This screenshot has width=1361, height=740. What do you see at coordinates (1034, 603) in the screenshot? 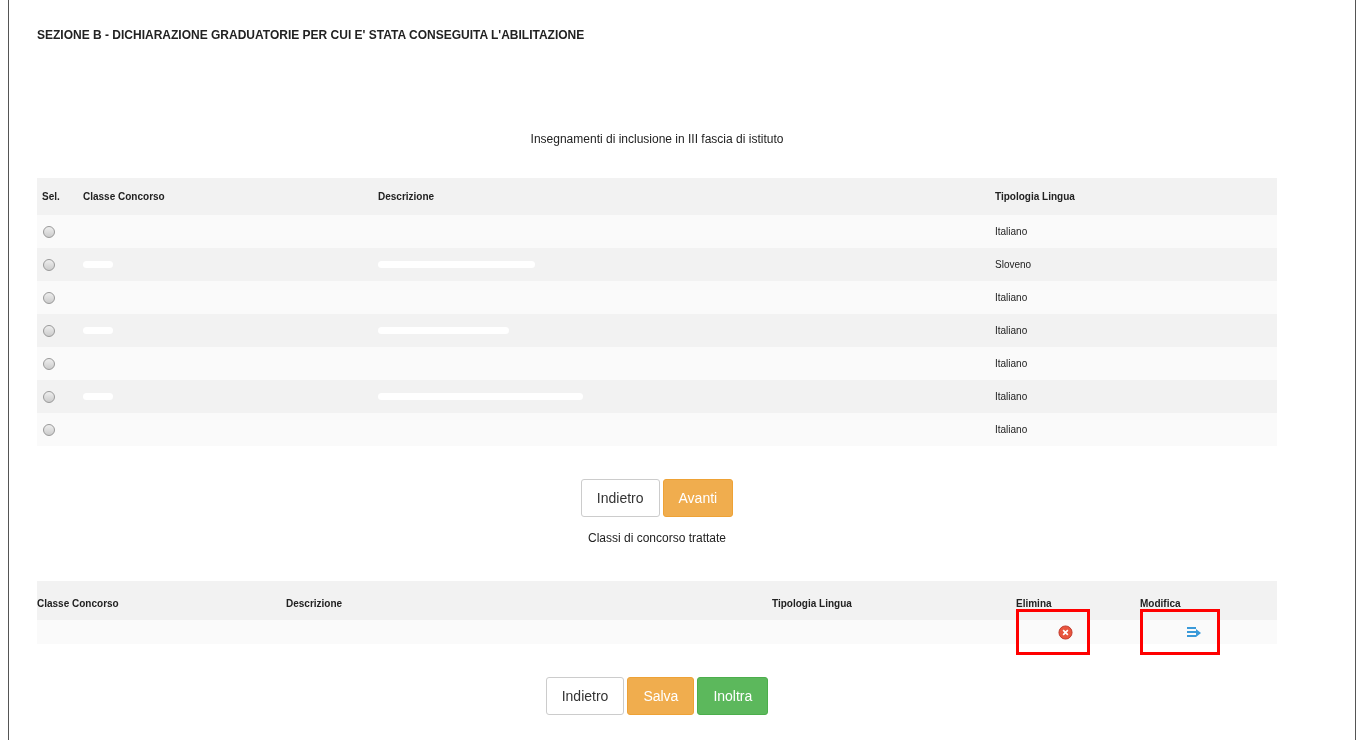
I see `column-header: Elimina` at bounding box center [1034, 603].